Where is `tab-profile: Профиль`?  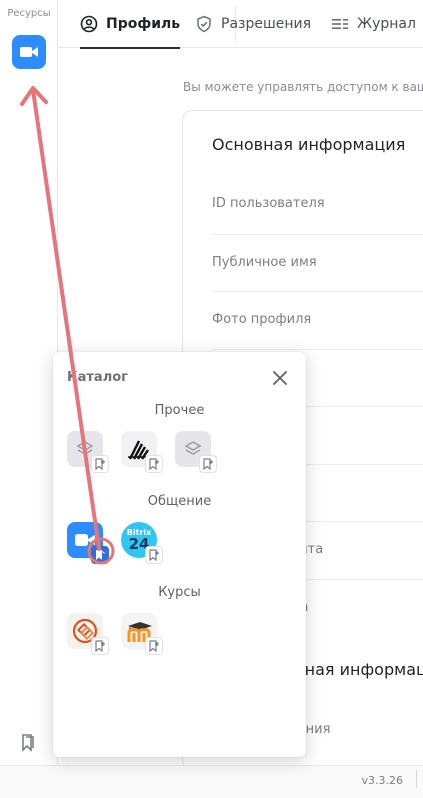
tab-profile: Профиль is located at coordinates (130, 24).